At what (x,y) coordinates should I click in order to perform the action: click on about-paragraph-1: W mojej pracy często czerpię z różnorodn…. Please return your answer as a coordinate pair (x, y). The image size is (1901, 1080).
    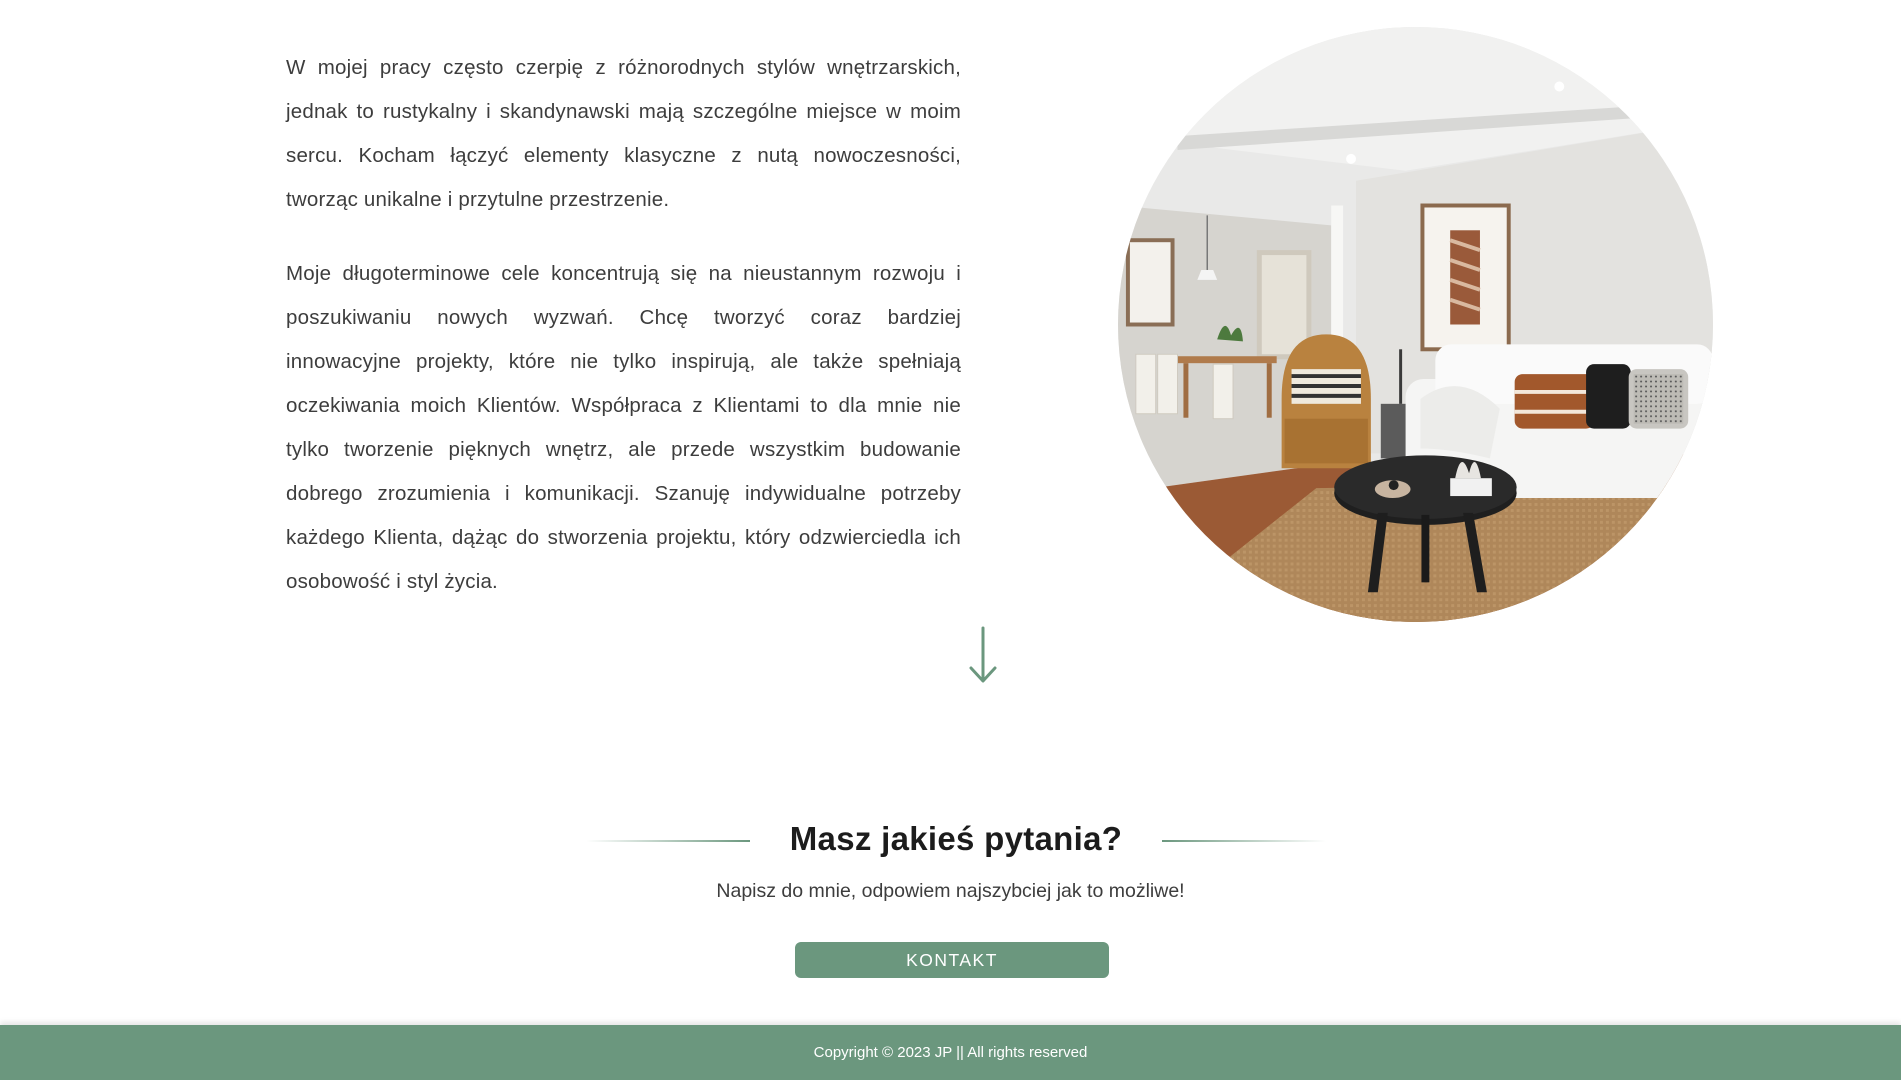
    Looking at the image, I should click on (623, 133).